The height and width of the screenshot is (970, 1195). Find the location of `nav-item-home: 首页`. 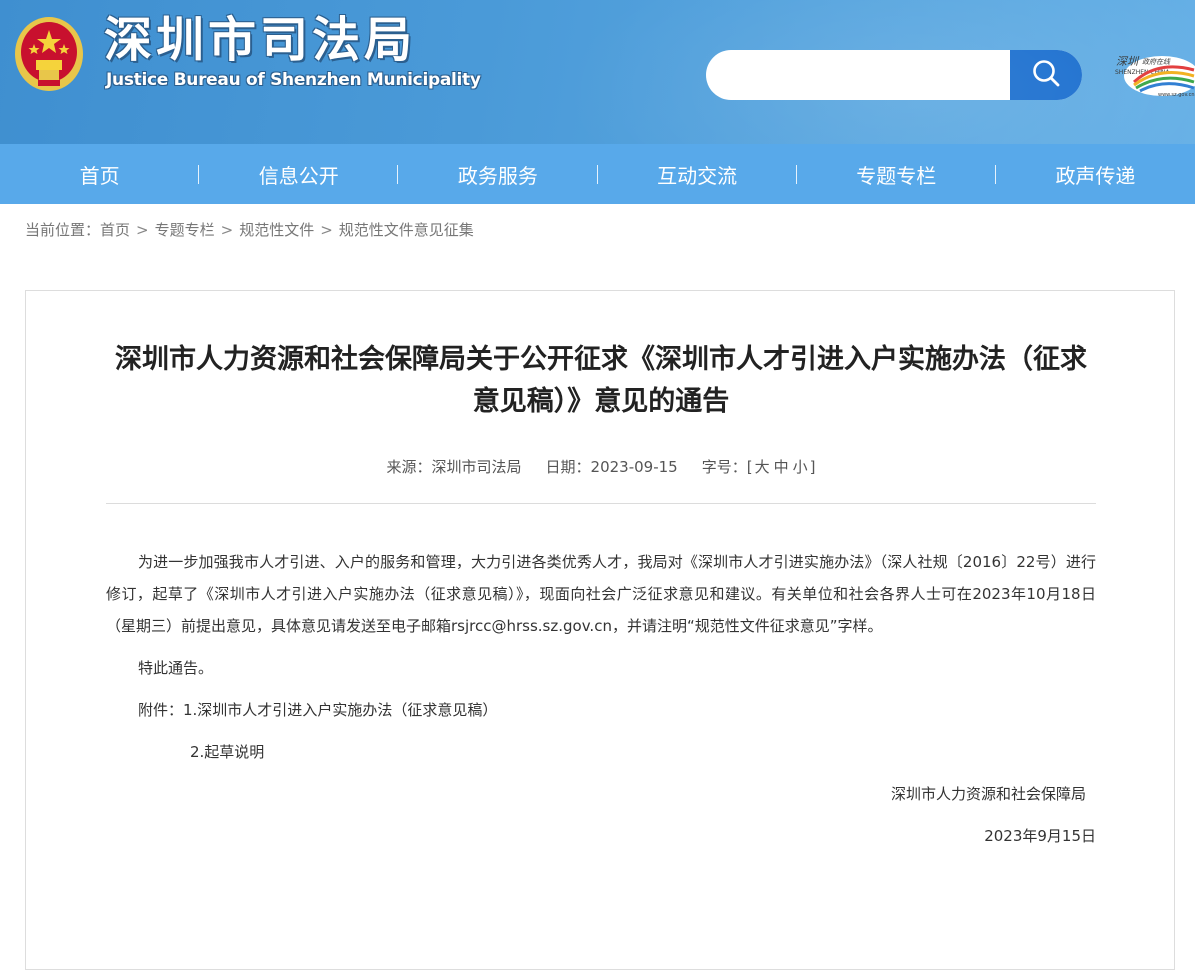

nav-item-home: 首页 is located at coordinates (100, 174).